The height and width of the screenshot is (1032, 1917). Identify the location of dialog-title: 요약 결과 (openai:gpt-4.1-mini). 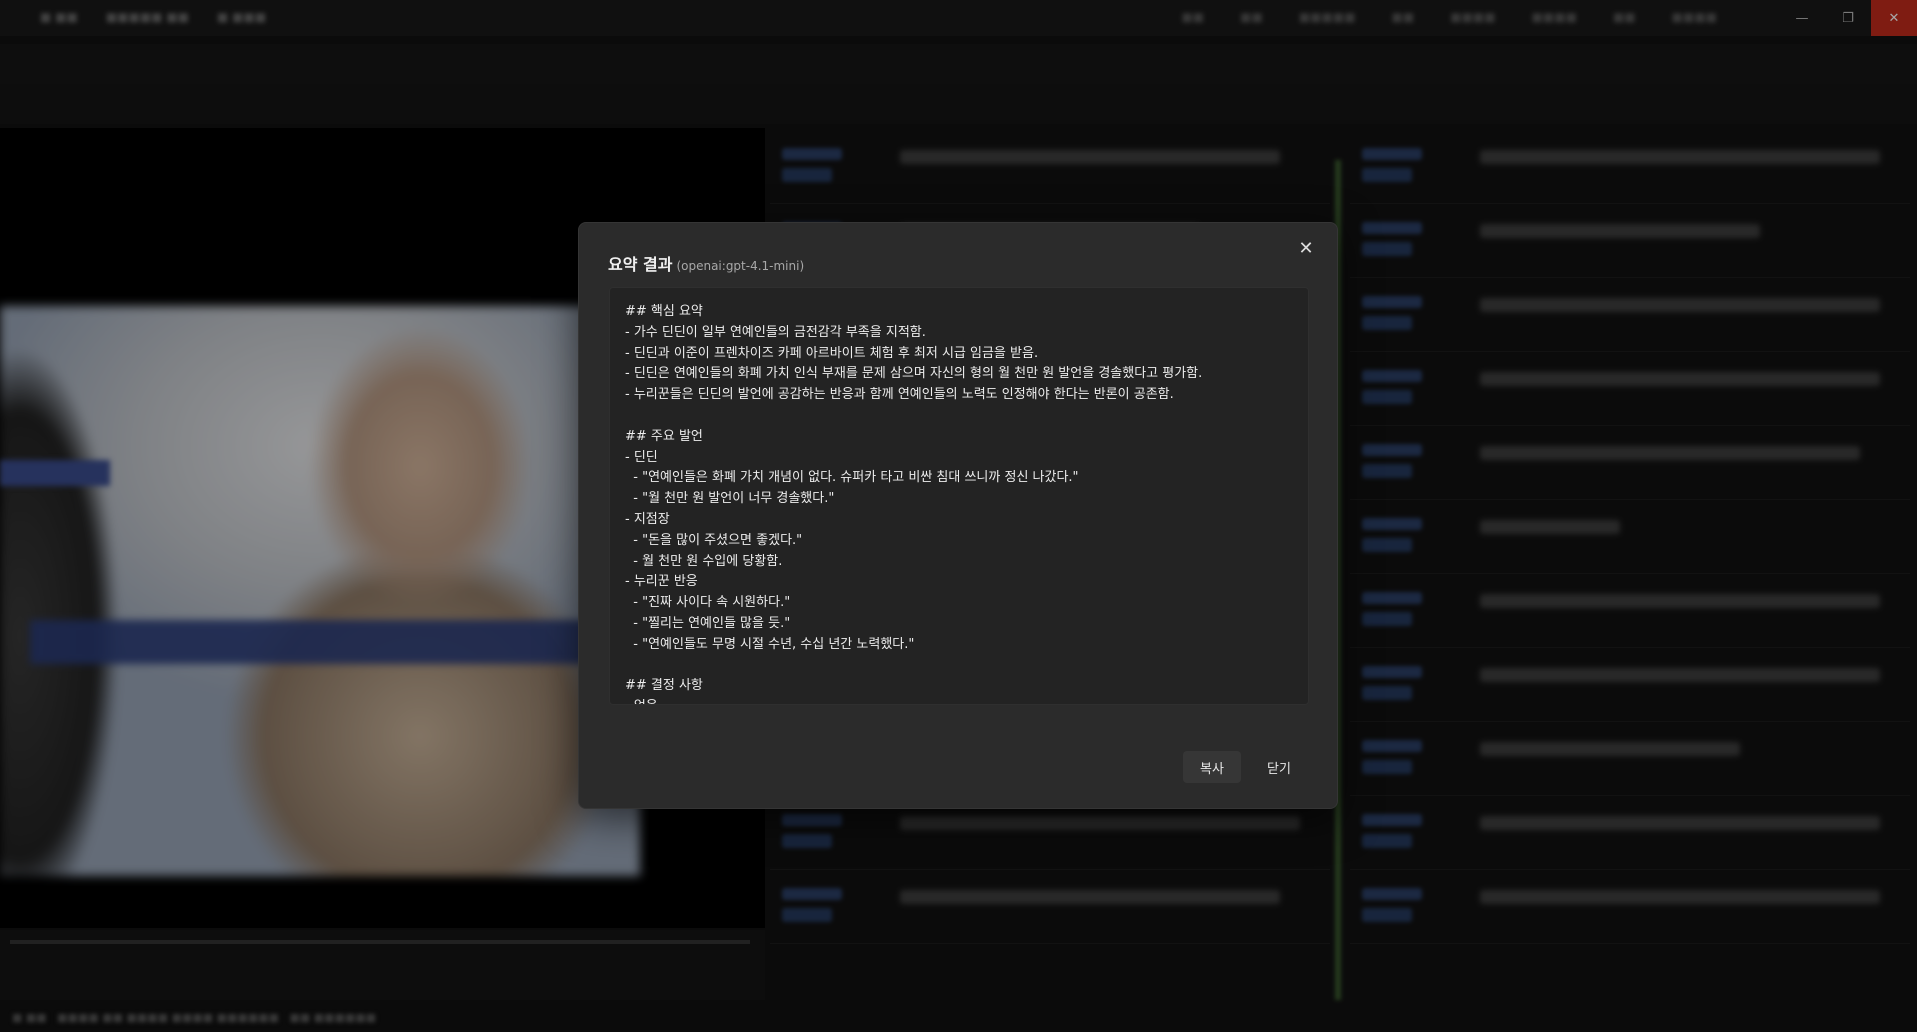
(706, 263).